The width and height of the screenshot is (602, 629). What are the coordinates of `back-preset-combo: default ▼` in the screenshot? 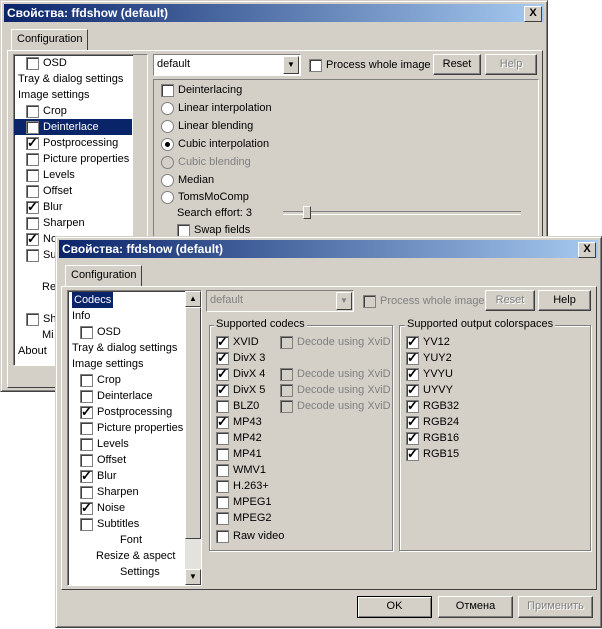 It's located at (227, 65).